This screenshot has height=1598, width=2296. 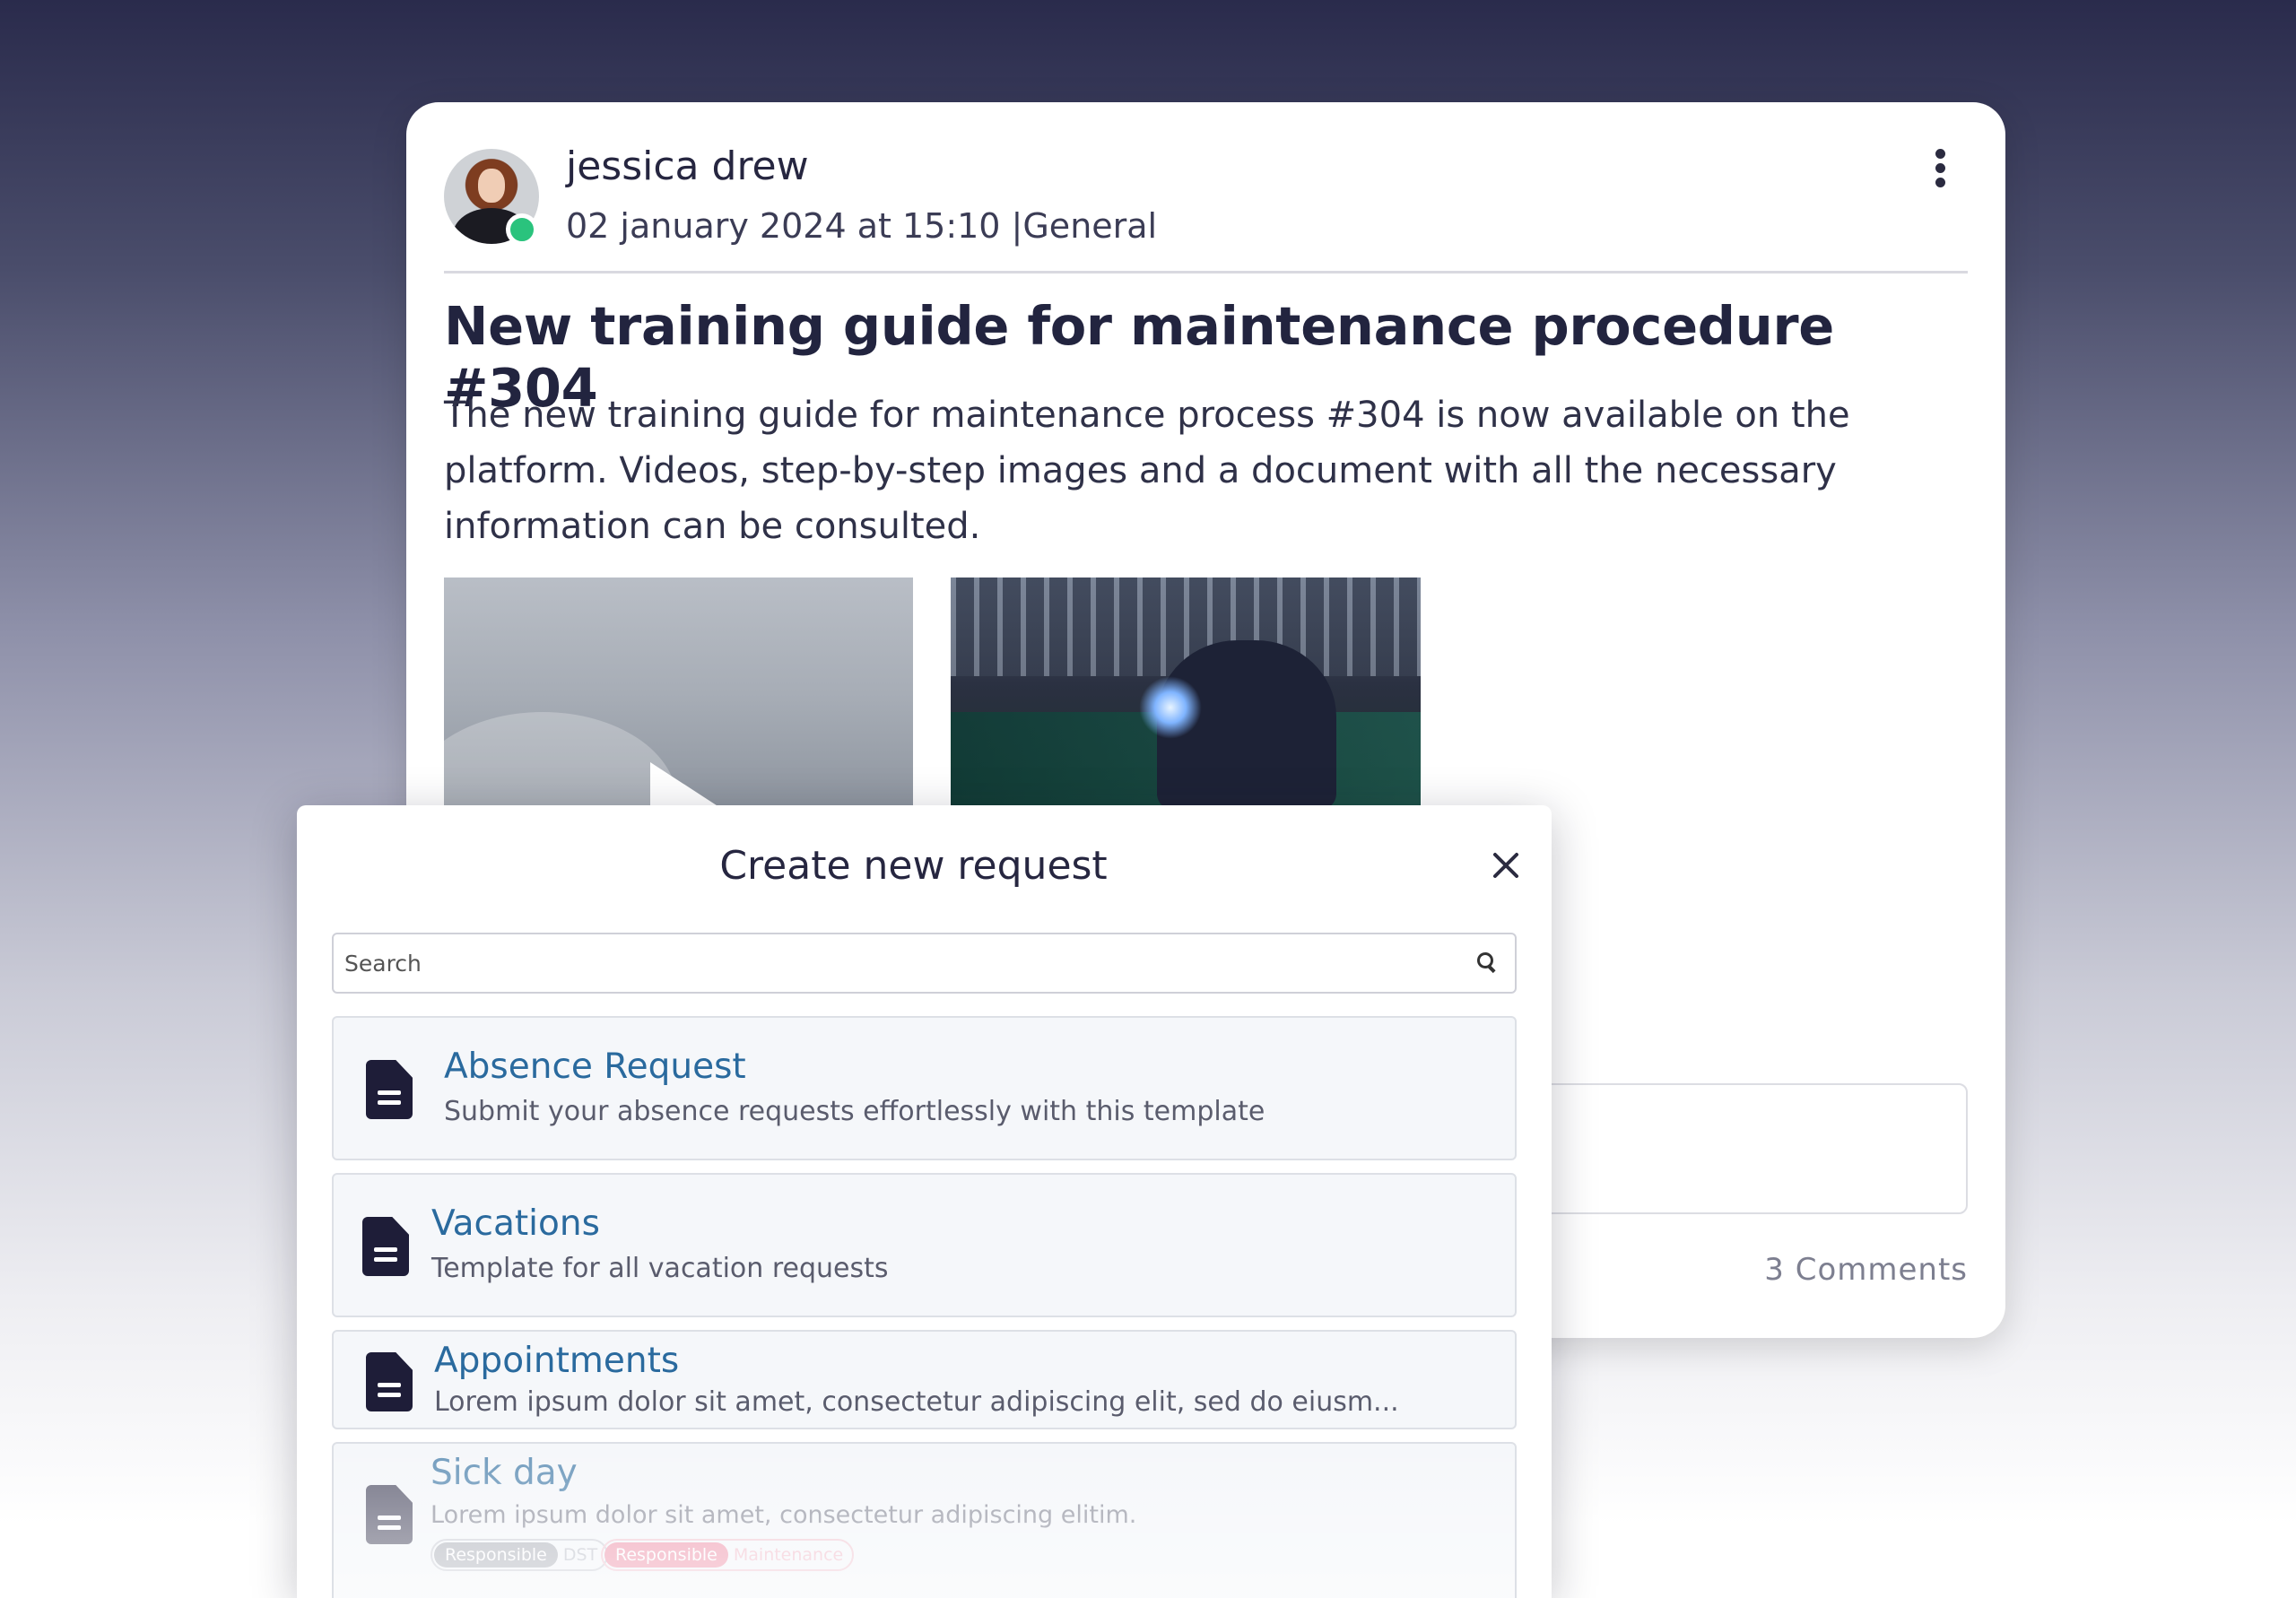 I want to click on kebab-menu-icon, so click(x=1940, y=172).